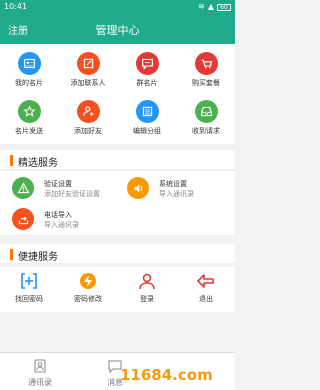 Image resolution: width=320 pixels, height=390 pixels. Describe the element at coordinates (206, 63) in the screenshot. I see `cart-icon` at that location.